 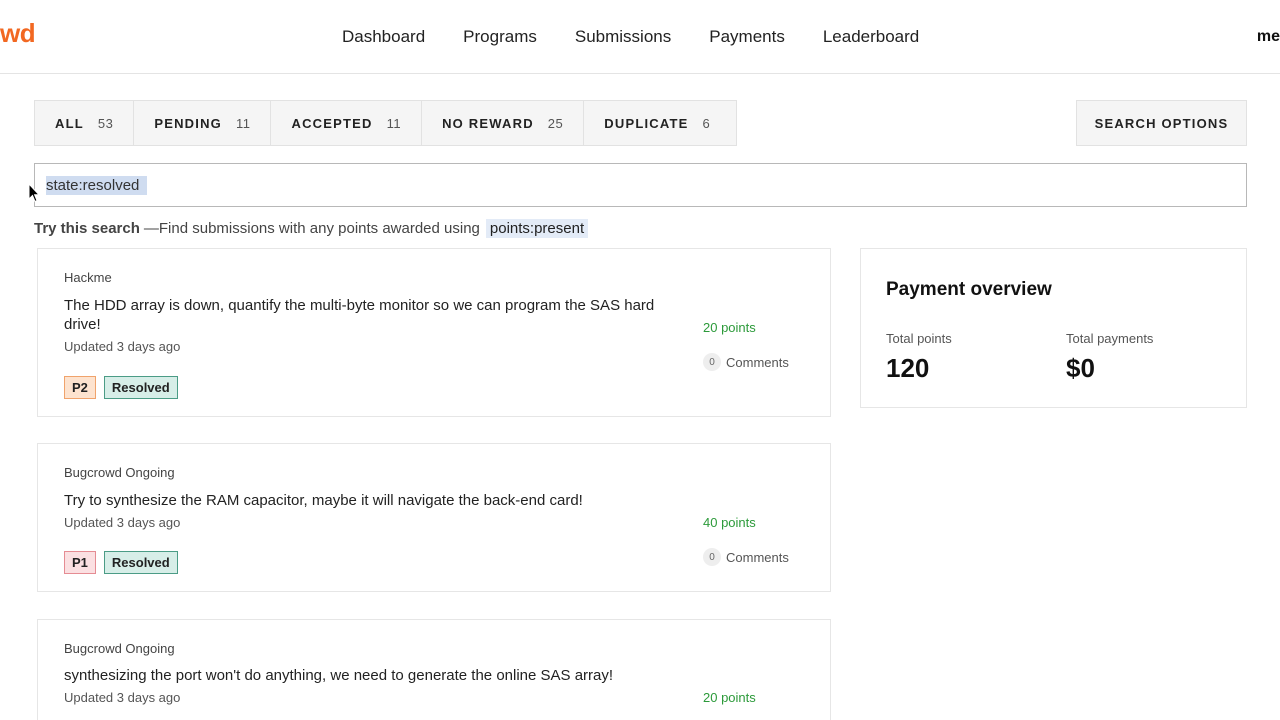 I want to click on filter-label: NO REWARD, so click(x=488, y=123).